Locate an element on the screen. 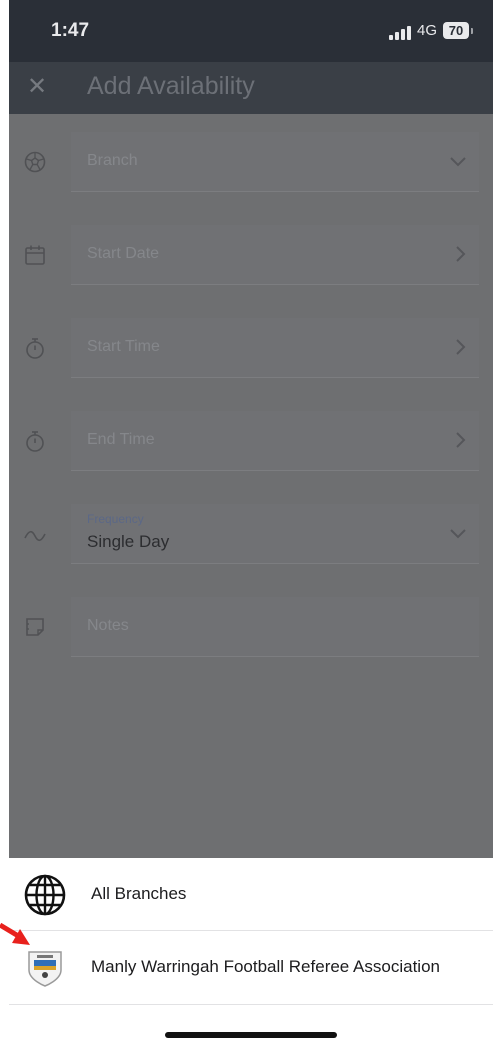 Image resolution: width=497 pixels, height=1045 pixels. branch-placeholder: Branch is located at coordinates (112, 160).